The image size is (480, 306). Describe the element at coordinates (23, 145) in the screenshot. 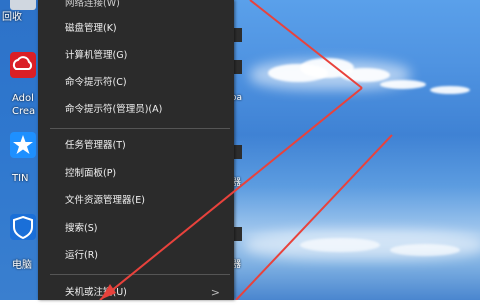

I see `tim-icon` at that location.